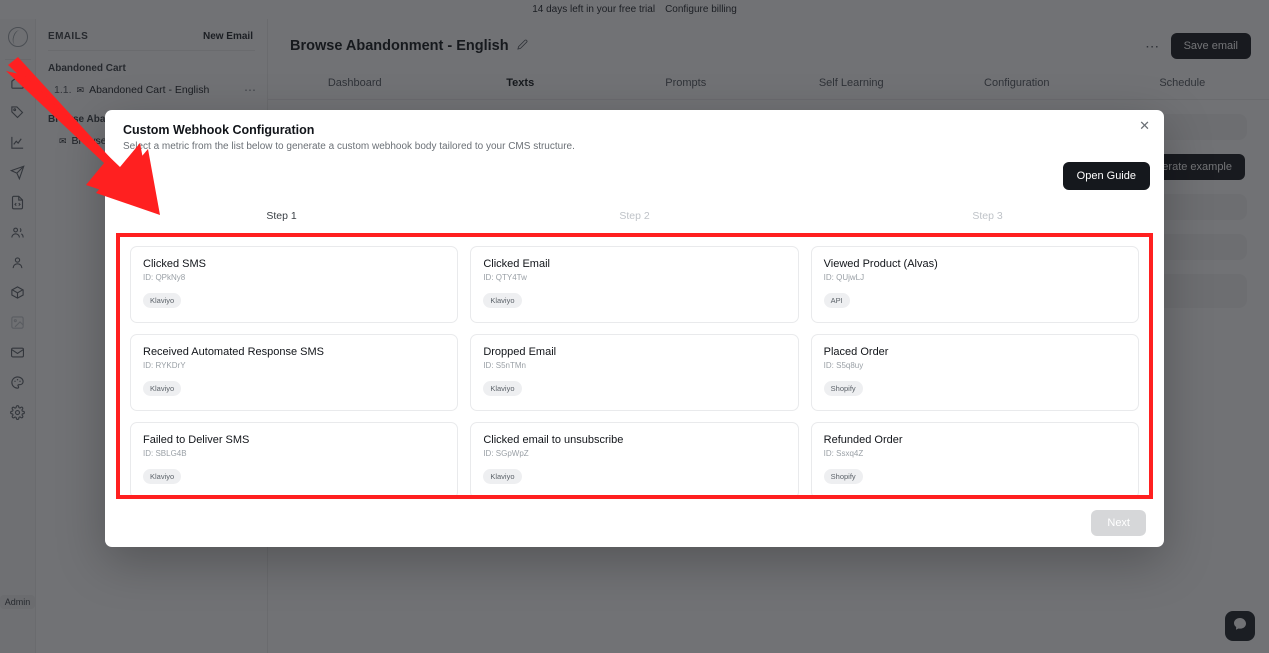 The height and width of the screenshot is (653, 1269). Describe the element at coordinates (165, 453) in the screenshot. I see `metric-id: ID: SBLG4B` at that location.